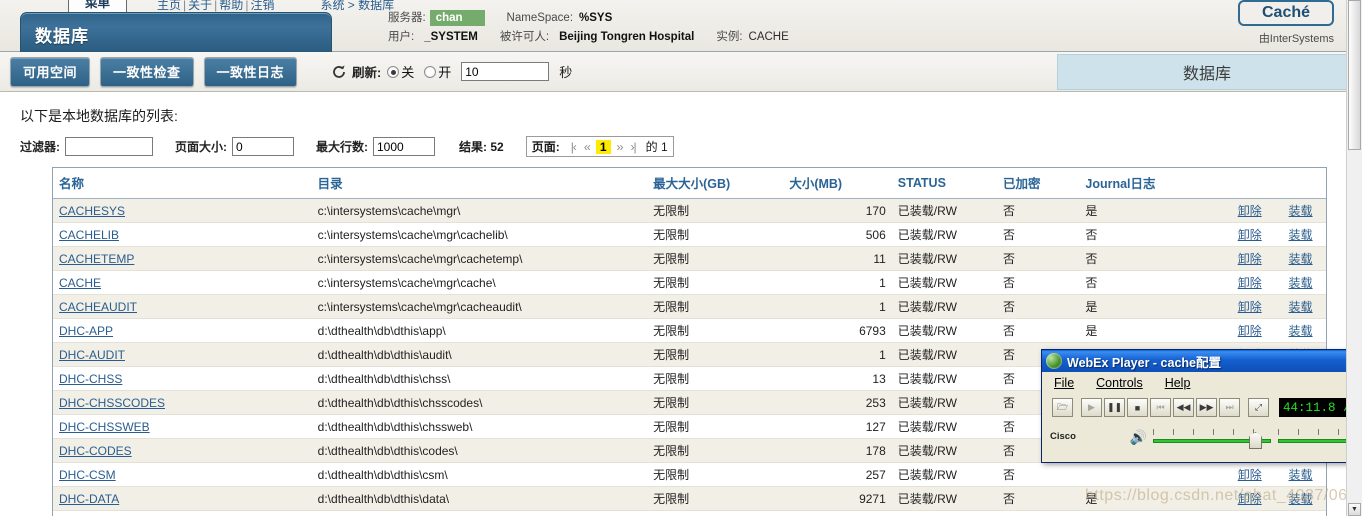 The image size is (1362, 516). Describe the element at coordinates (620, 147) in the screenshot. I see `pager-next-button: ››` at that location.